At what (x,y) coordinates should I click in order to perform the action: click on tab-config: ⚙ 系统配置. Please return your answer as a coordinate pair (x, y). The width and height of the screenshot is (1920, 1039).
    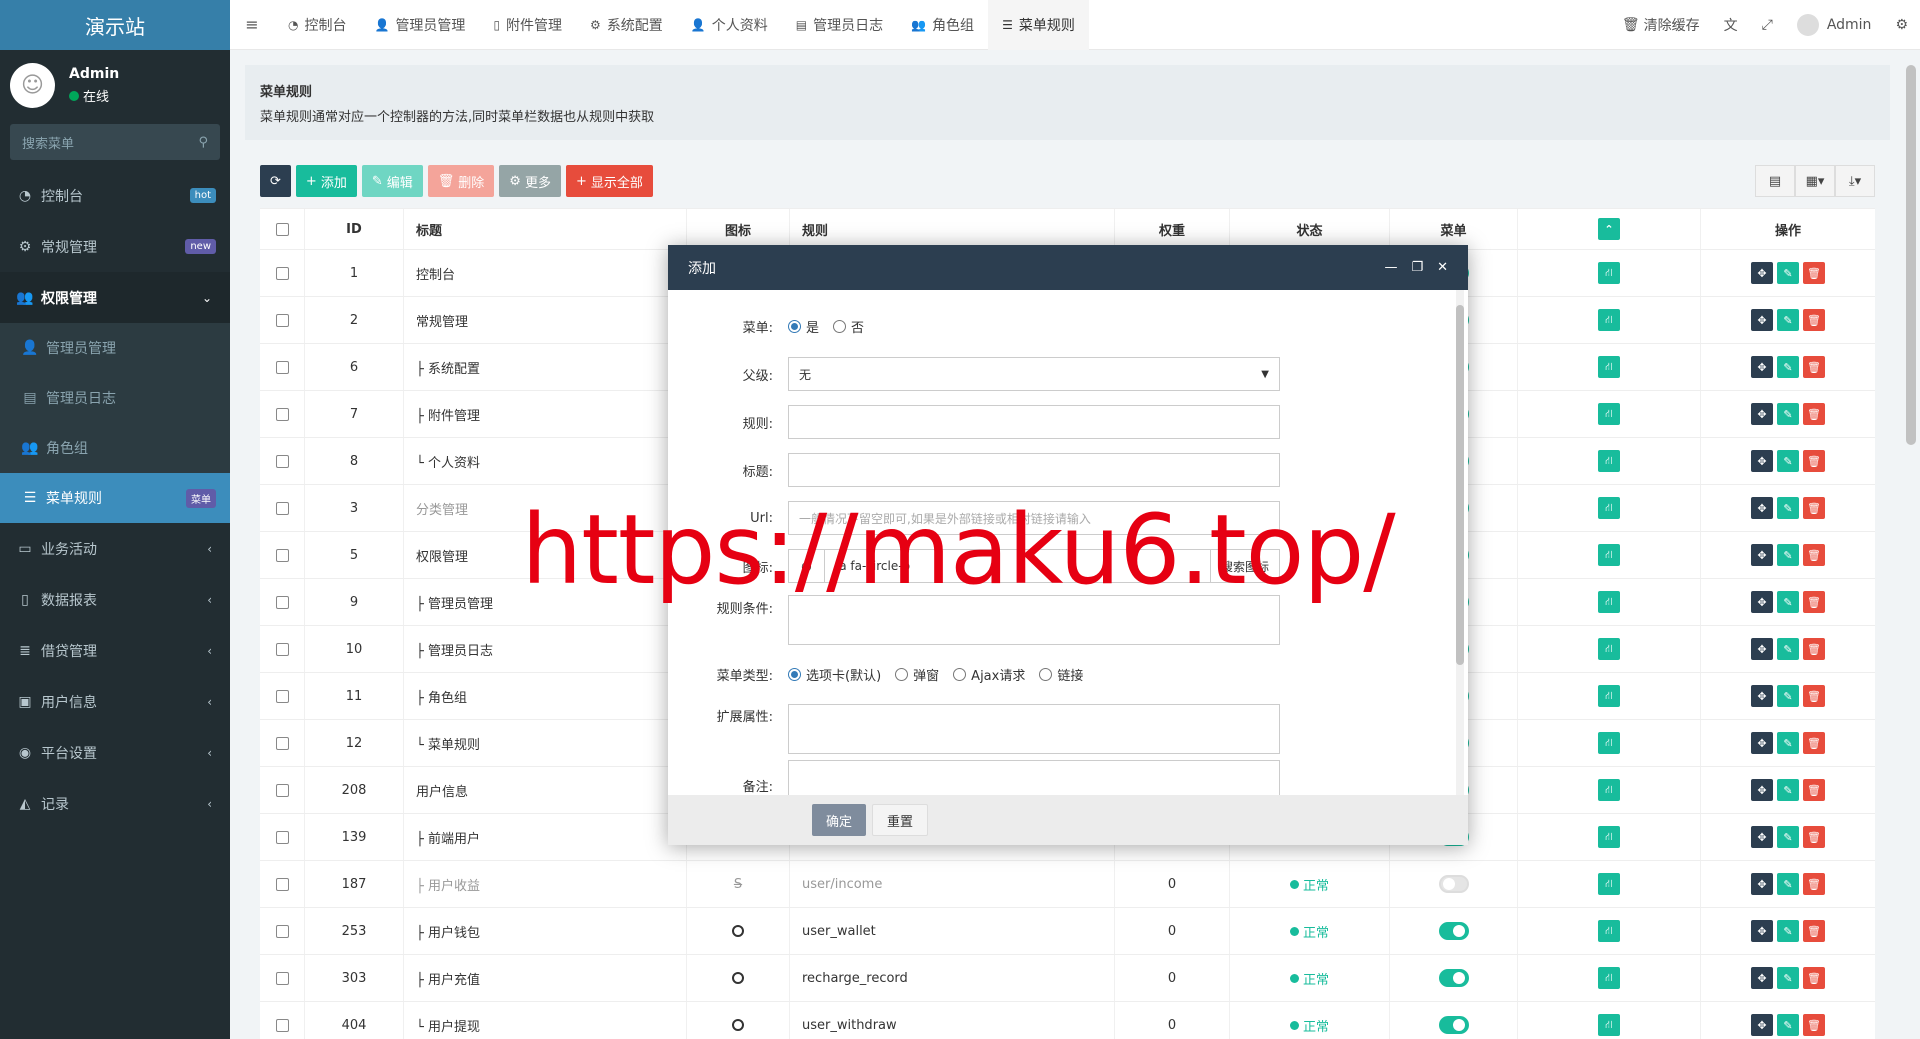
    Looking at the image, I should click on (626, 25).